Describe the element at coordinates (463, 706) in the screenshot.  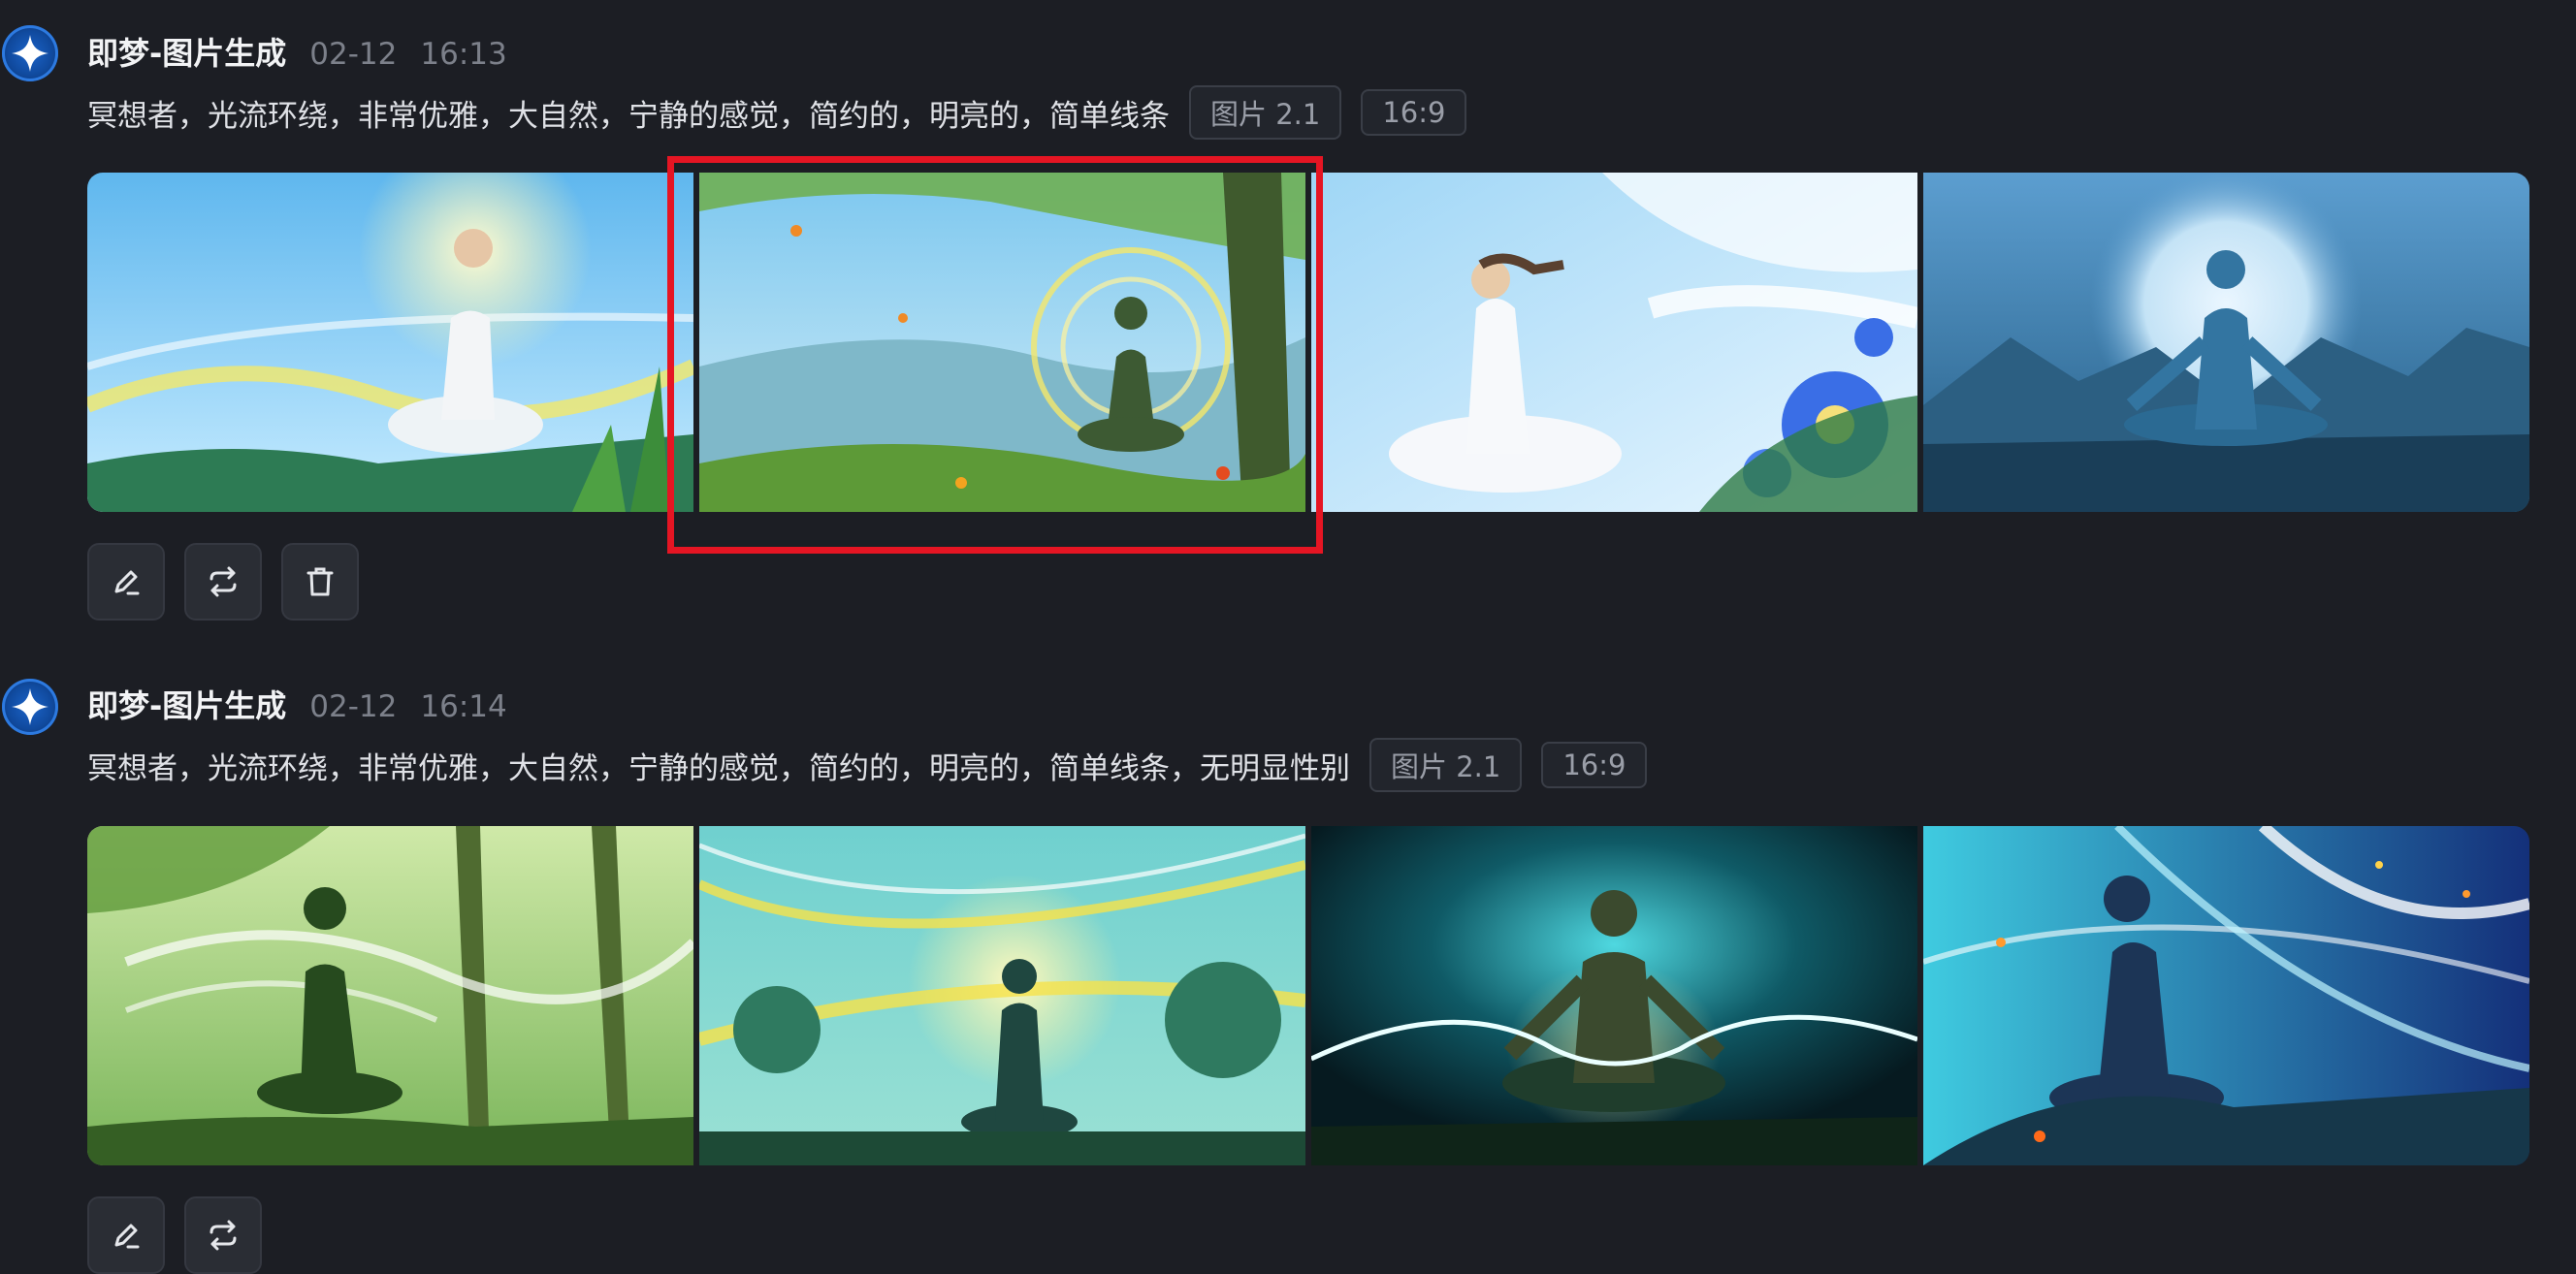
I see `message-time: 16:14` at that location.